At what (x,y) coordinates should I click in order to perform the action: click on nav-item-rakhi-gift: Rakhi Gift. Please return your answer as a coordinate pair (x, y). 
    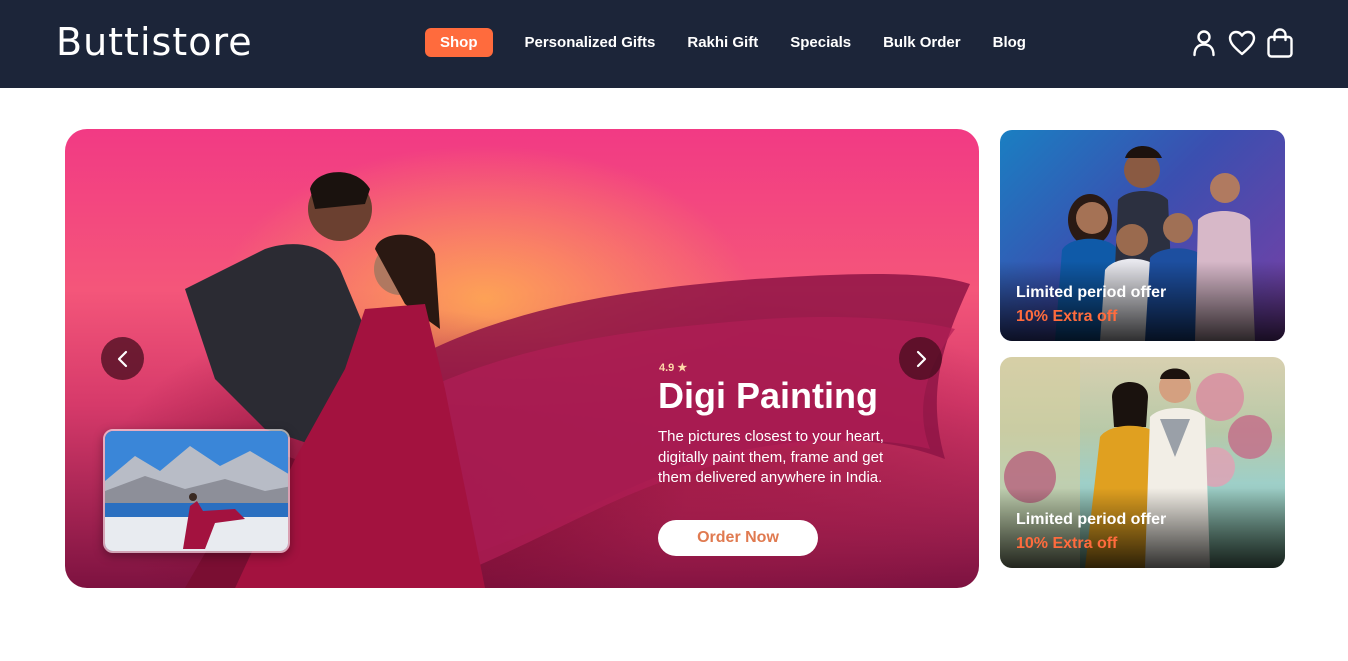
    Looking at the image, I should click on (722, 42).